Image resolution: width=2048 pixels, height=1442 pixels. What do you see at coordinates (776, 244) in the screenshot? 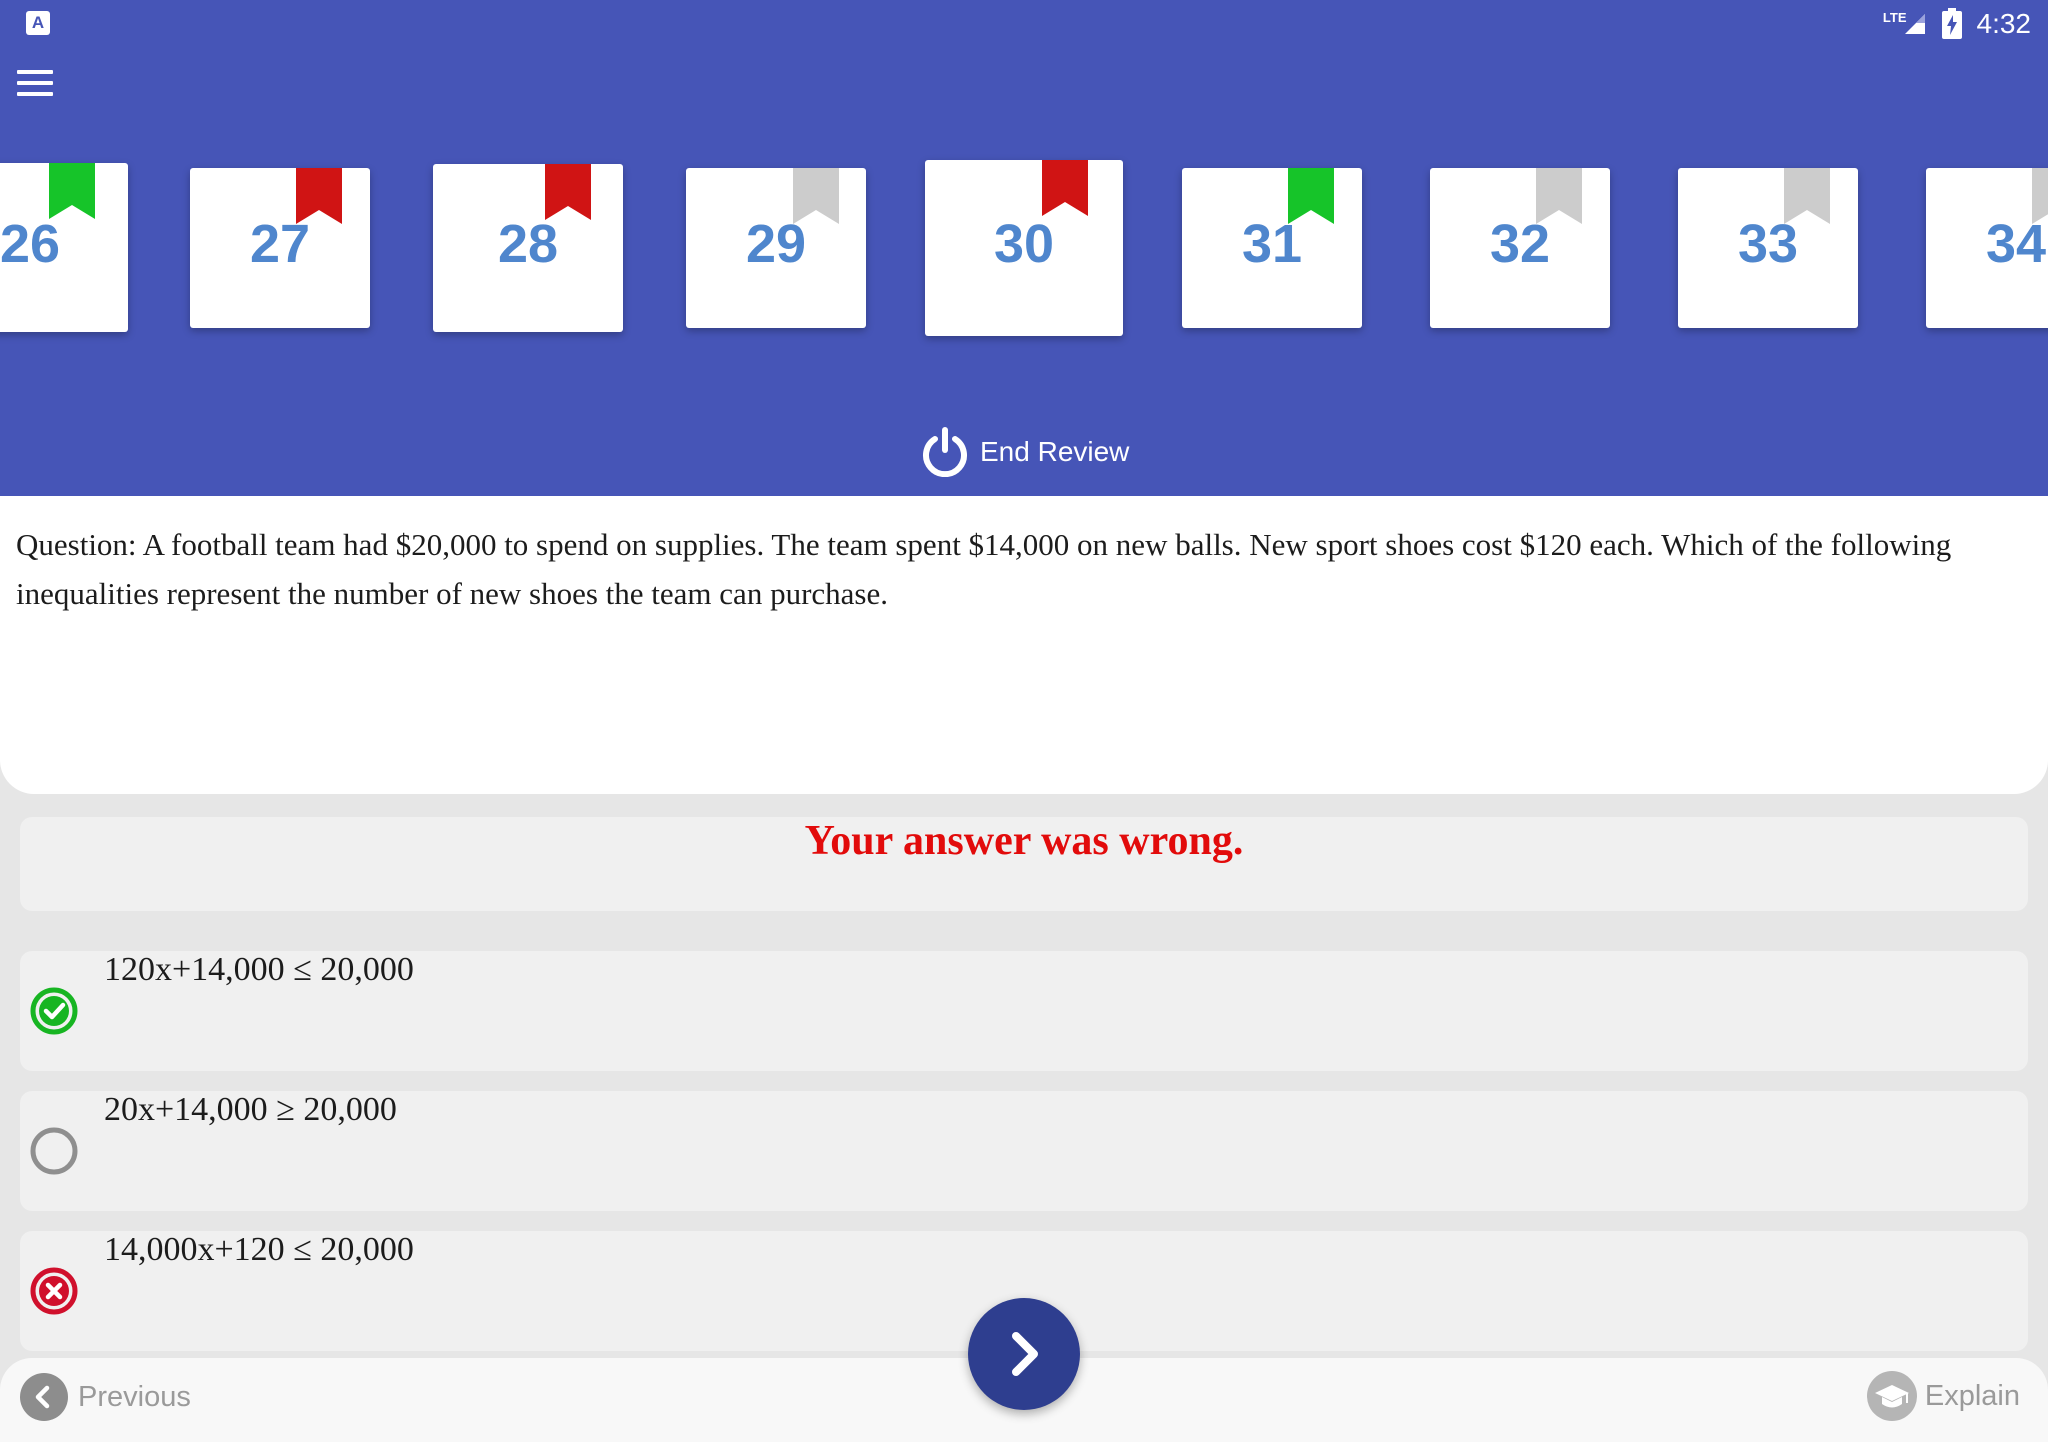
I see `question-number: 29` at bounding box center [776, 244].